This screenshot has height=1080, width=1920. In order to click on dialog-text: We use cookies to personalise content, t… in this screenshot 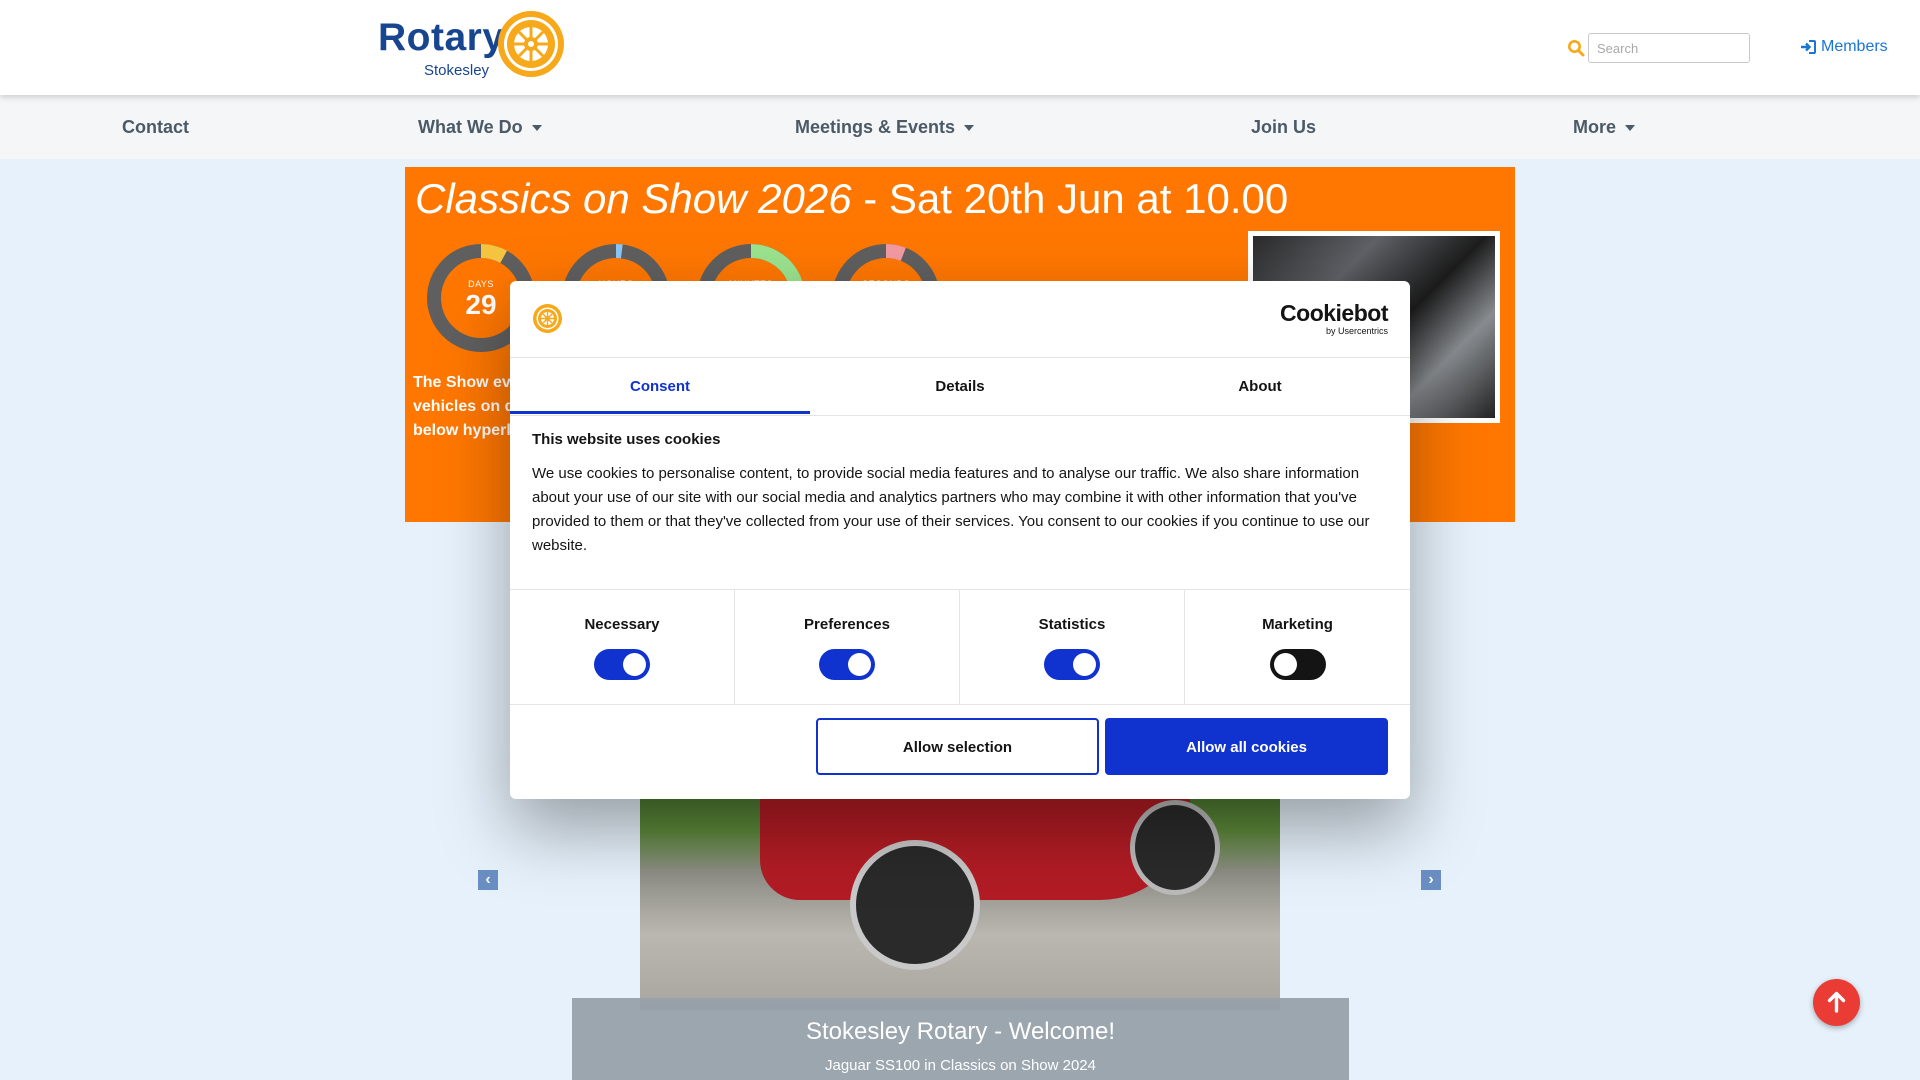, I will do `click(951, 509)`.